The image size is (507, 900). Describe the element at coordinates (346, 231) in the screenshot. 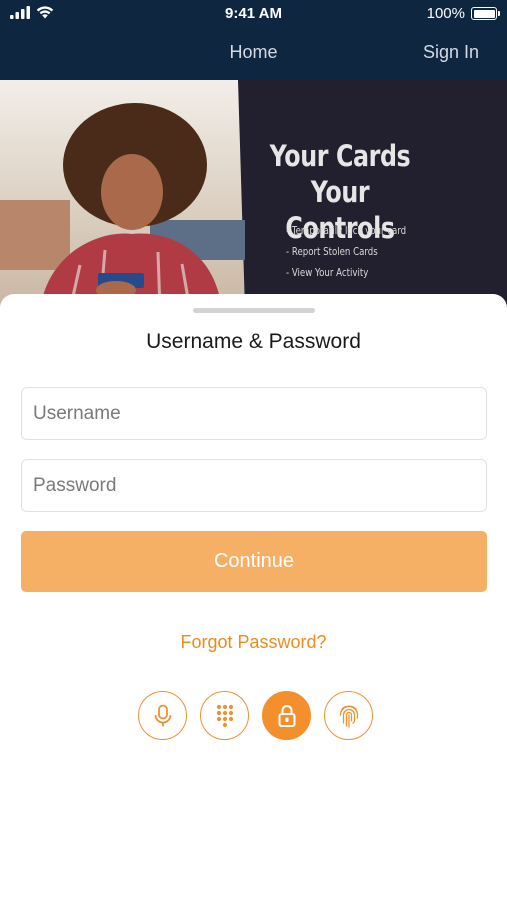

I see `feature-item: - Temporarily lock your card` at that location.